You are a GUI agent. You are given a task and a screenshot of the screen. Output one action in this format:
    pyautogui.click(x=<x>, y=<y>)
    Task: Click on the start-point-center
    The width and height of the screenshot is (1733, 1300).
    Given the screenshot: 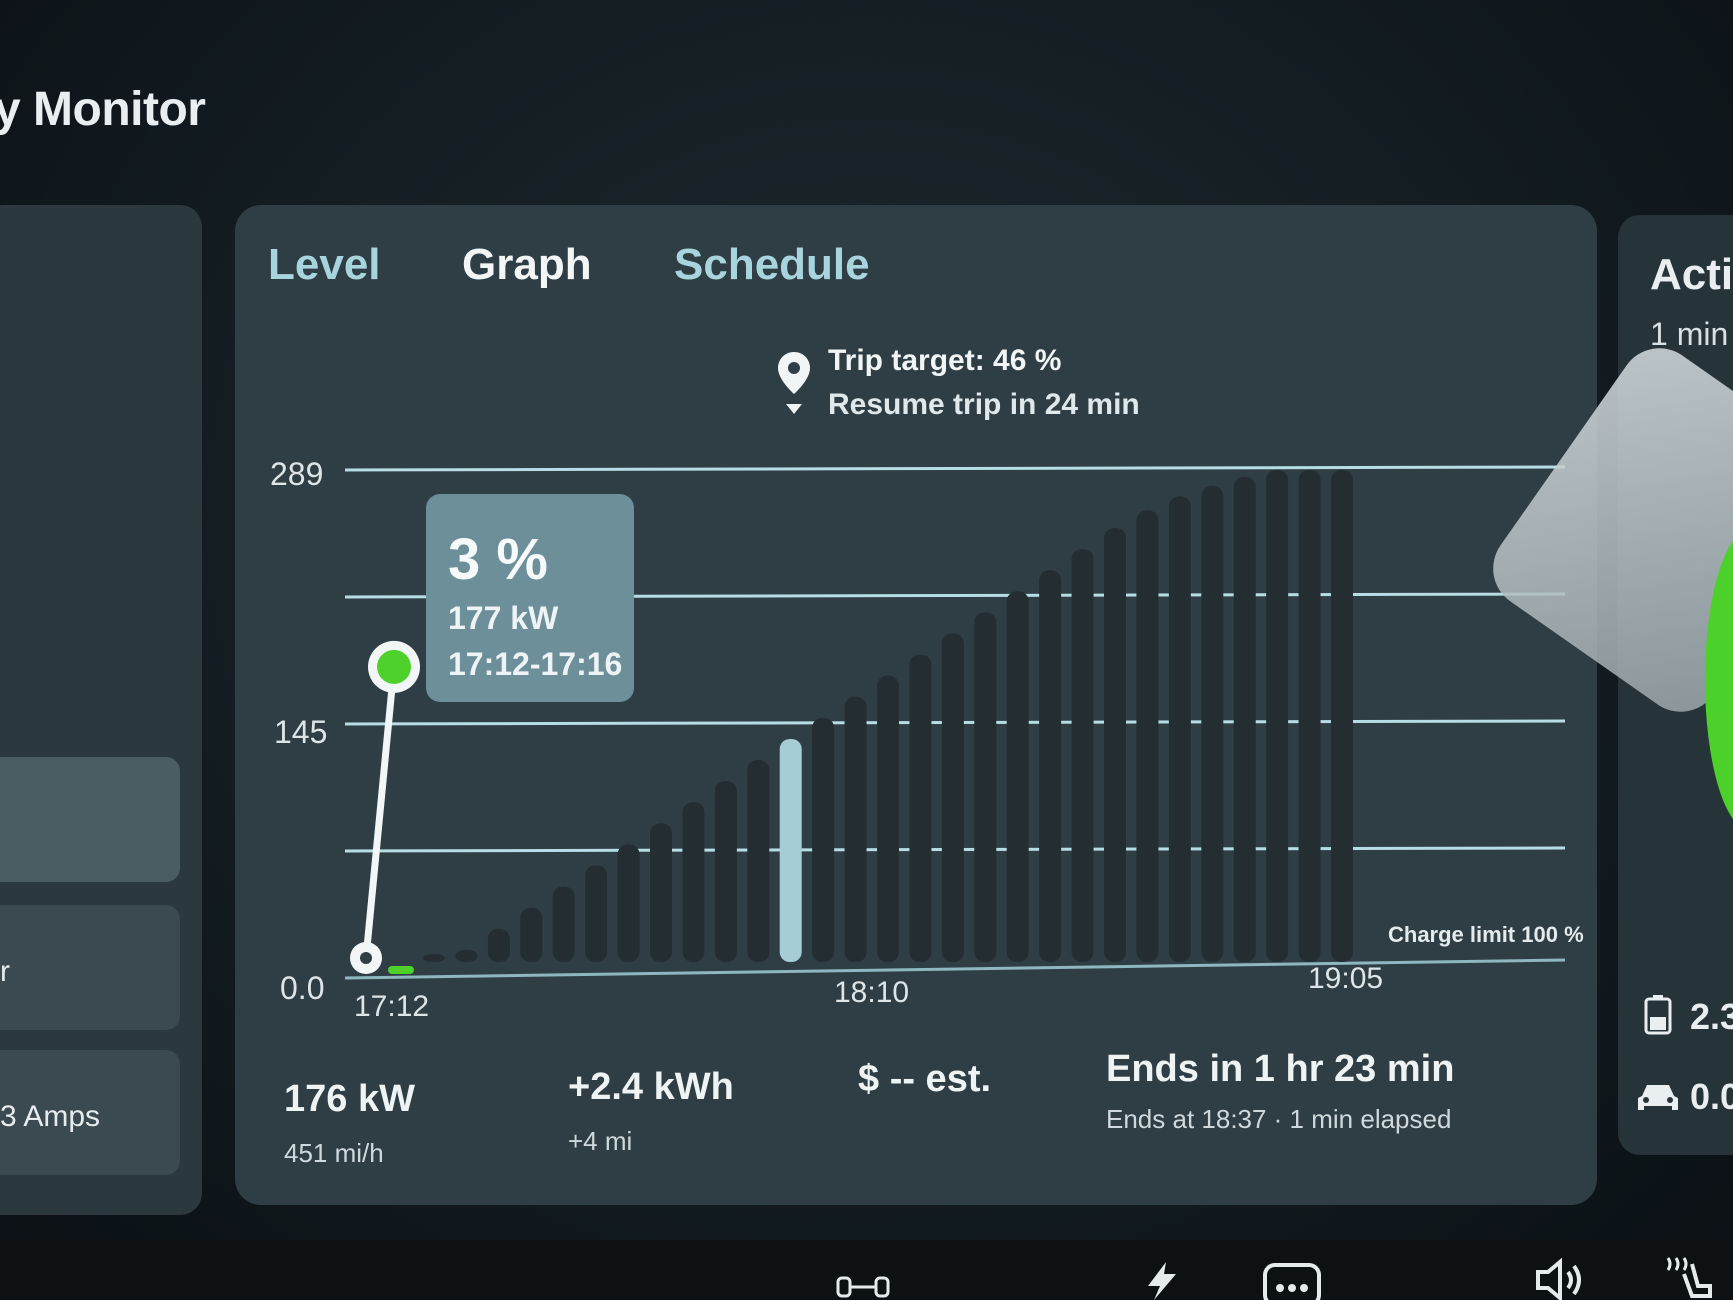 What is the action you would take?
    pyautogui.click(x=366, y=958)
    